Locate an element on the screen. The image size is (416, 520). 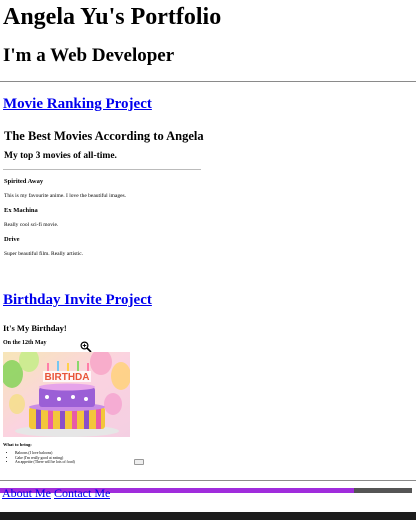
movie-description: Really cool sci-fi movie. is located at coordinates (31, 225).